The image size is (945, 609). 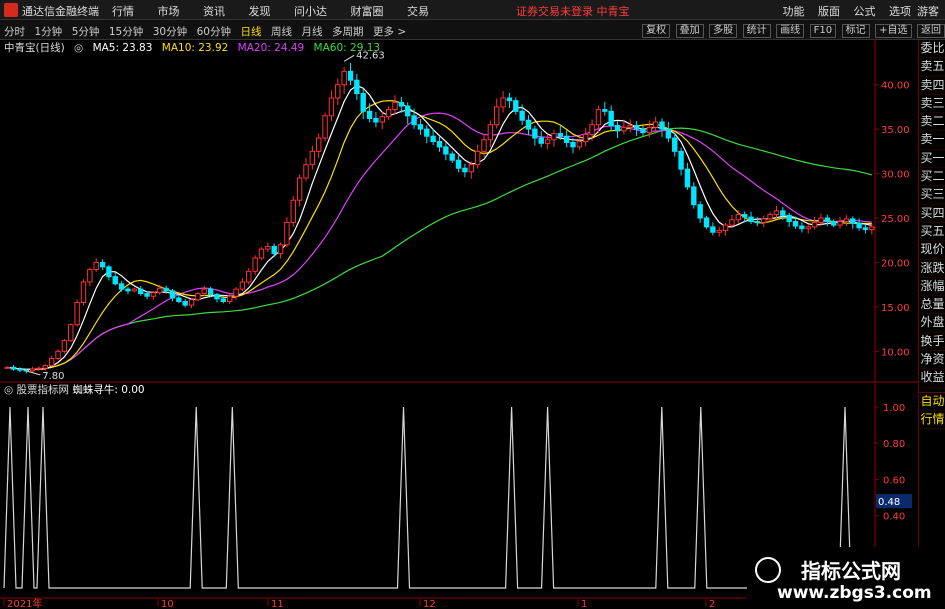 I want to click on tab-15min: 15分钟, so click(x=126, y=31).